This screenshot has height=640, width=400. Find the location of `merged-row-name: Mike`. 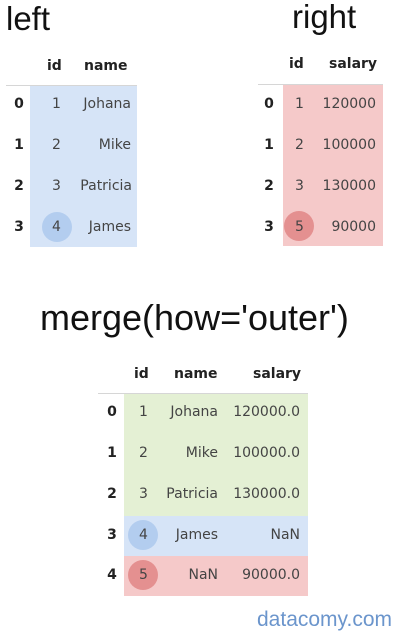

merged-row-name: Mike is located at coordinates (201, 453).